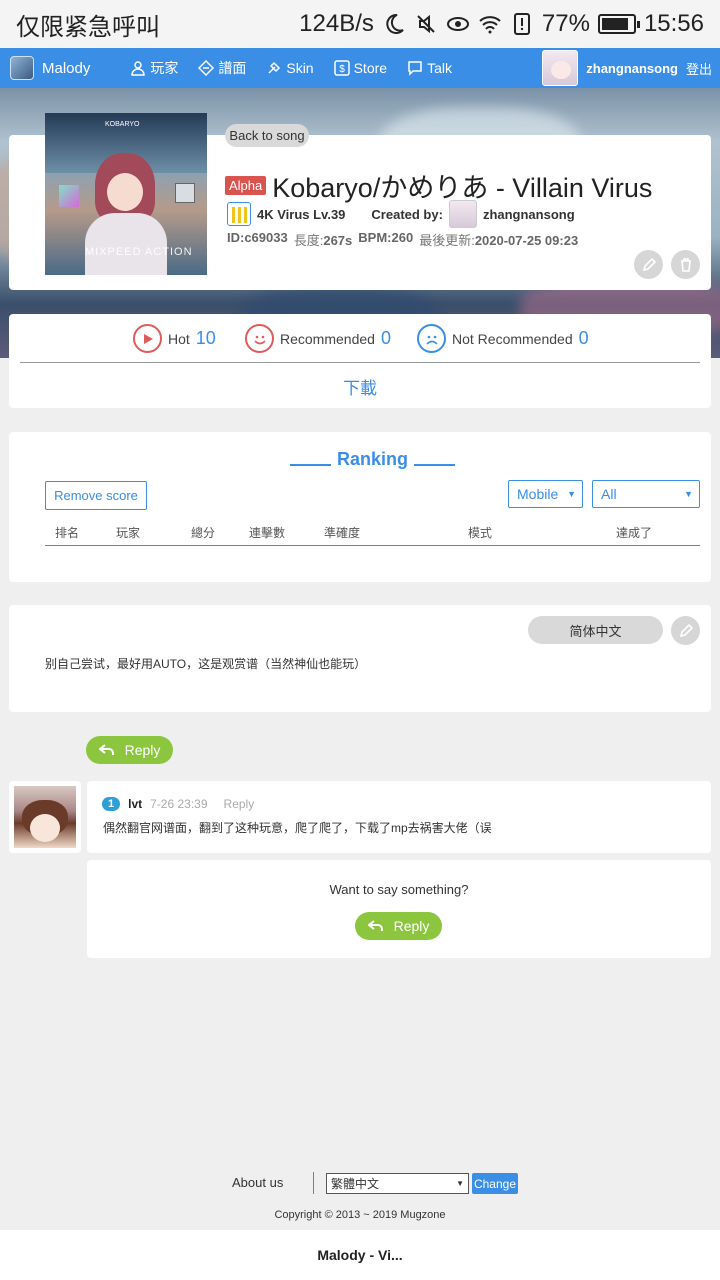 The width and height of the screenshot is (720, 1280). I want to click on change-language-button: Change, so click(495, 1183).